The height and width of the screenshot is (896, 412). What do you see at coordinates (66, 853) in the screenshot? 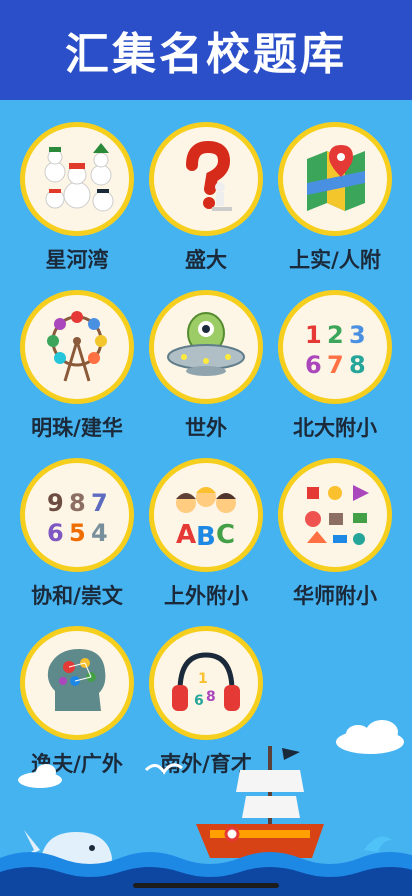
I see `whale-icon` at bounding box center [66, 853].